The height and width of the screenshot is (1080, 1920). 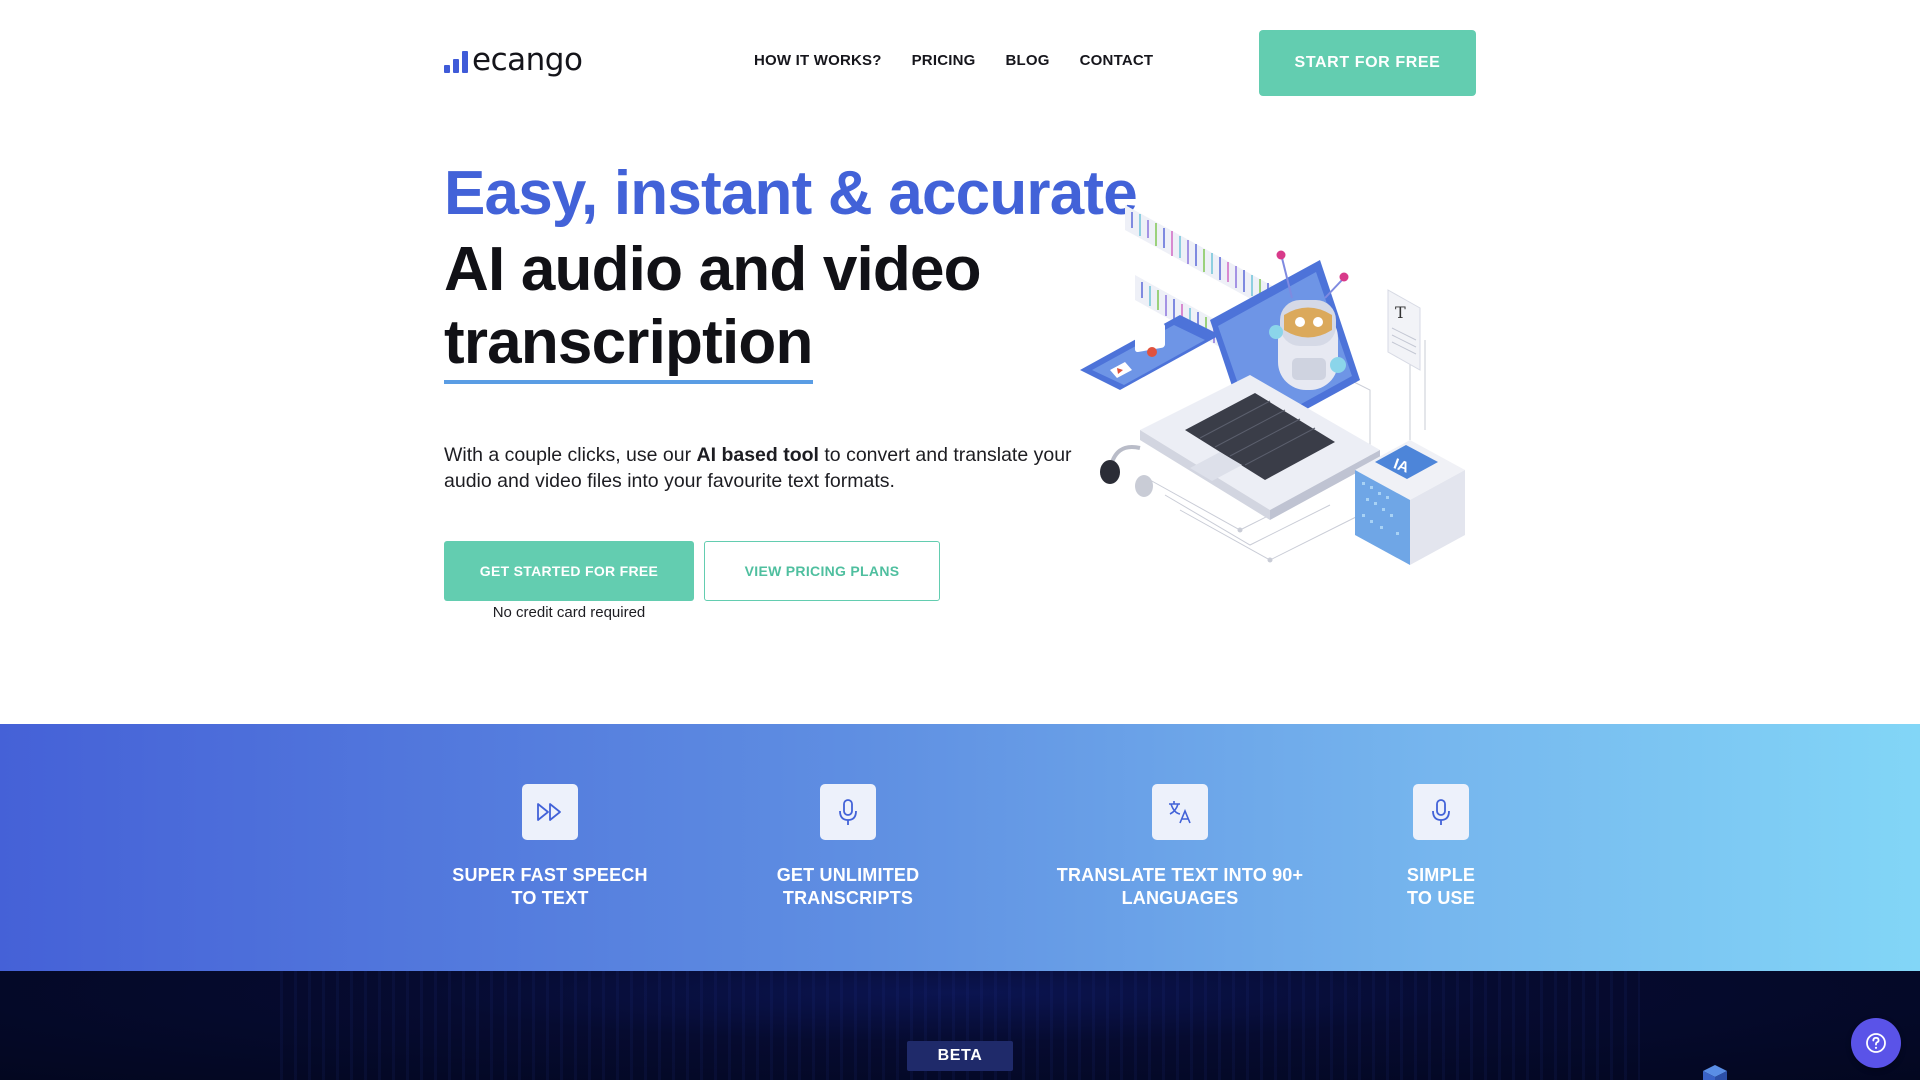 I want to click on nav-item-blog: BLOG, so click(x=1028, y=60).